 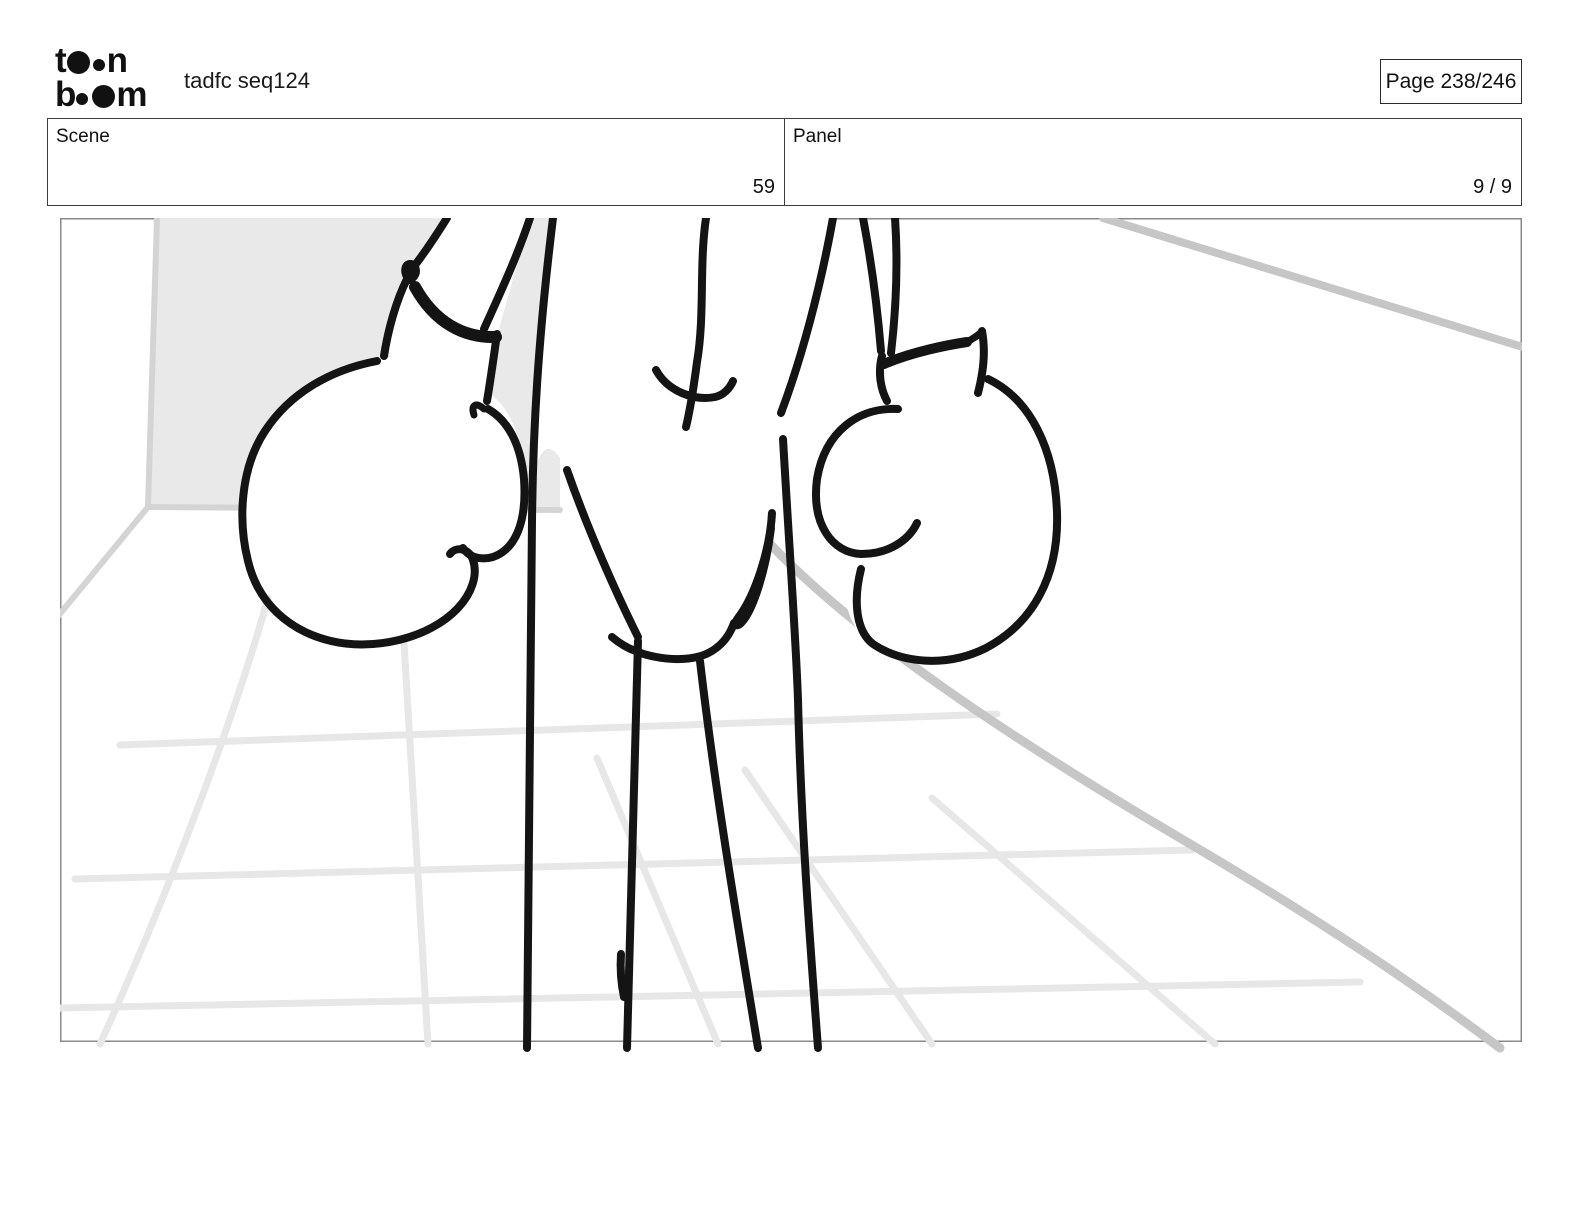 I want to click on panel-label: Panel, so click(x=817, y=136).